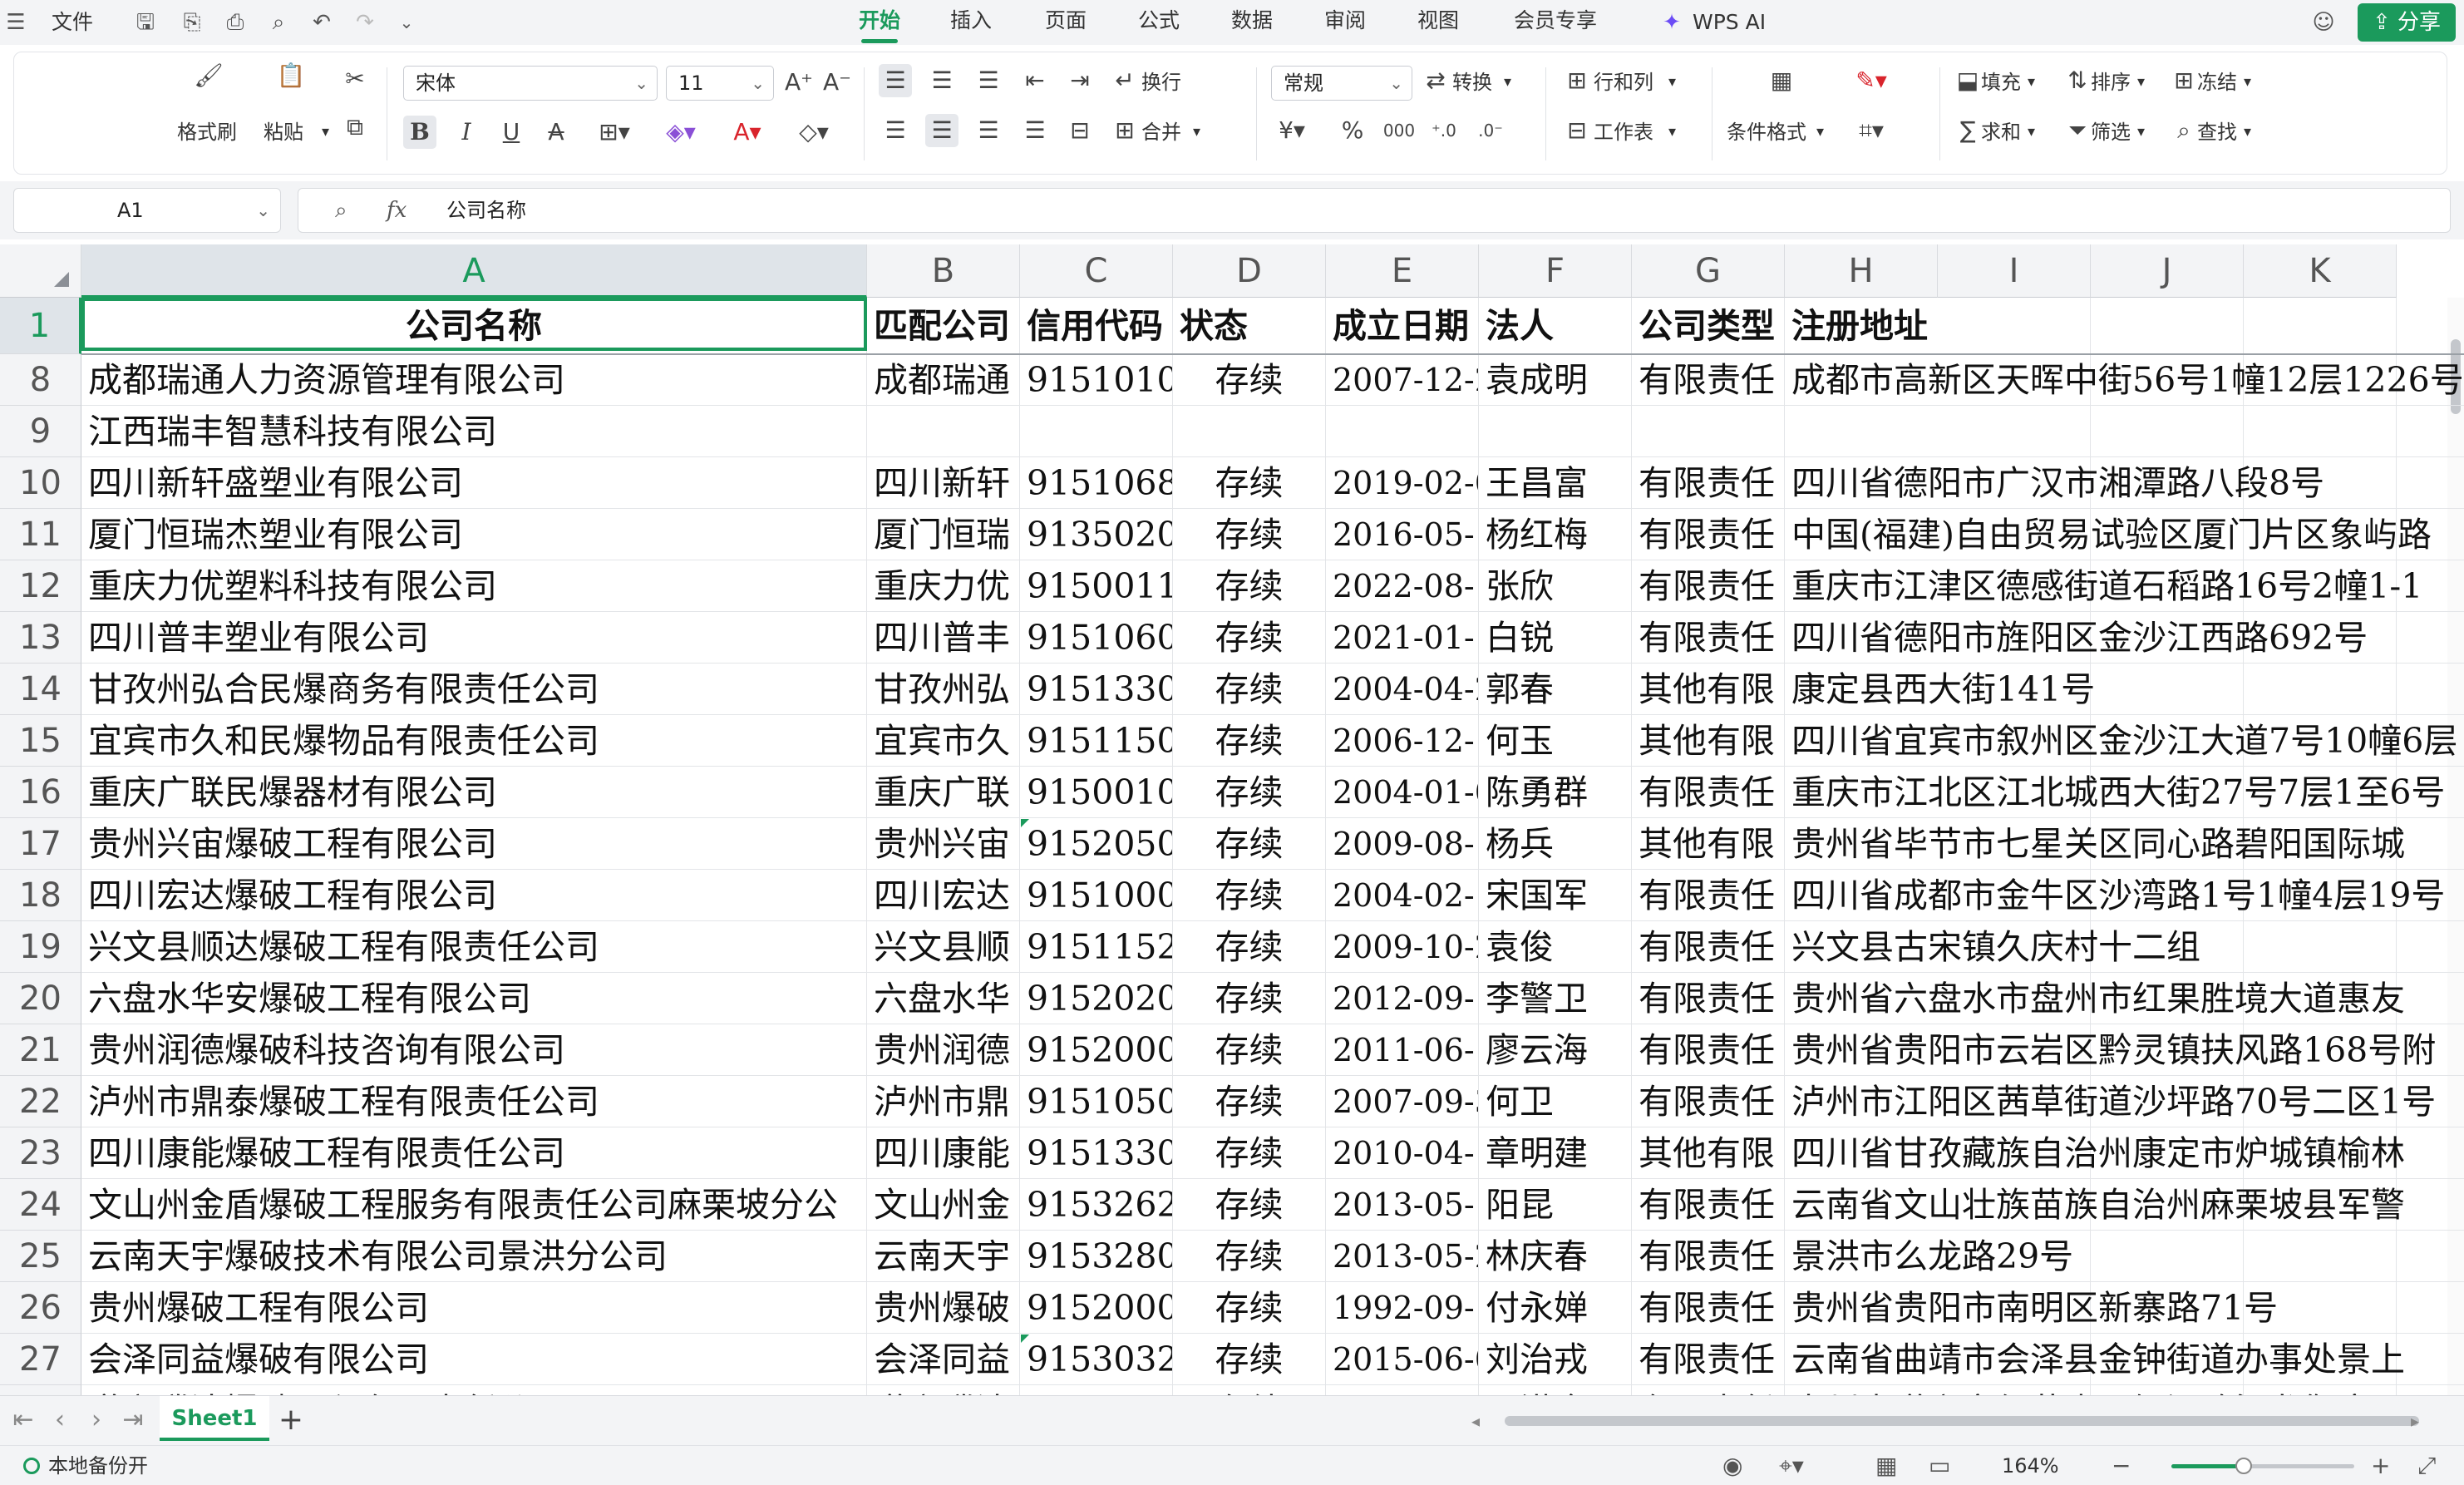  I want to click on undo-icon: ↶, so click(321, 22).